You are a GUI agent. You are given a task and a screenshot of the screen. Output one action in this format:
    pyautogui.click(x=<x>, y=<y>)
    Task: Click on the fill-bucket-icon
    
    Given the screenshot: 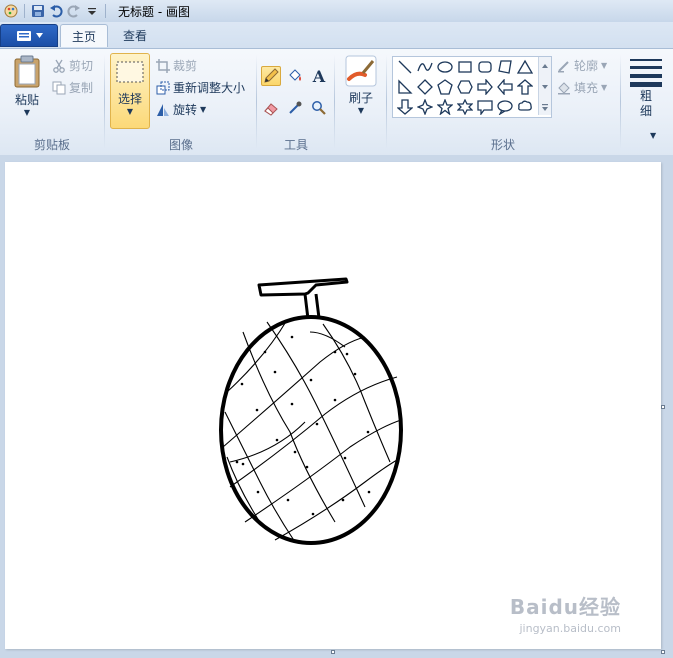 What is the action you would take?
    pyautogui.click(x=295, y=76)
    